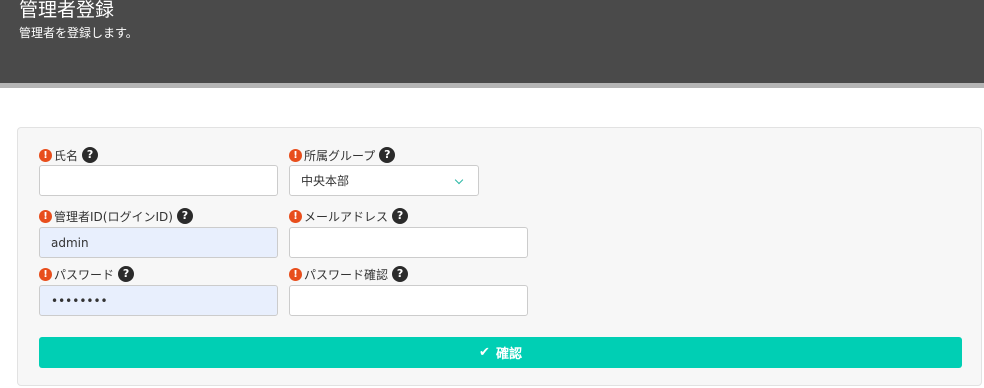 The height and width of the screenshot is (388, 984). I want to click on email-label: ! メールアドレス ?, so click(349, 216).